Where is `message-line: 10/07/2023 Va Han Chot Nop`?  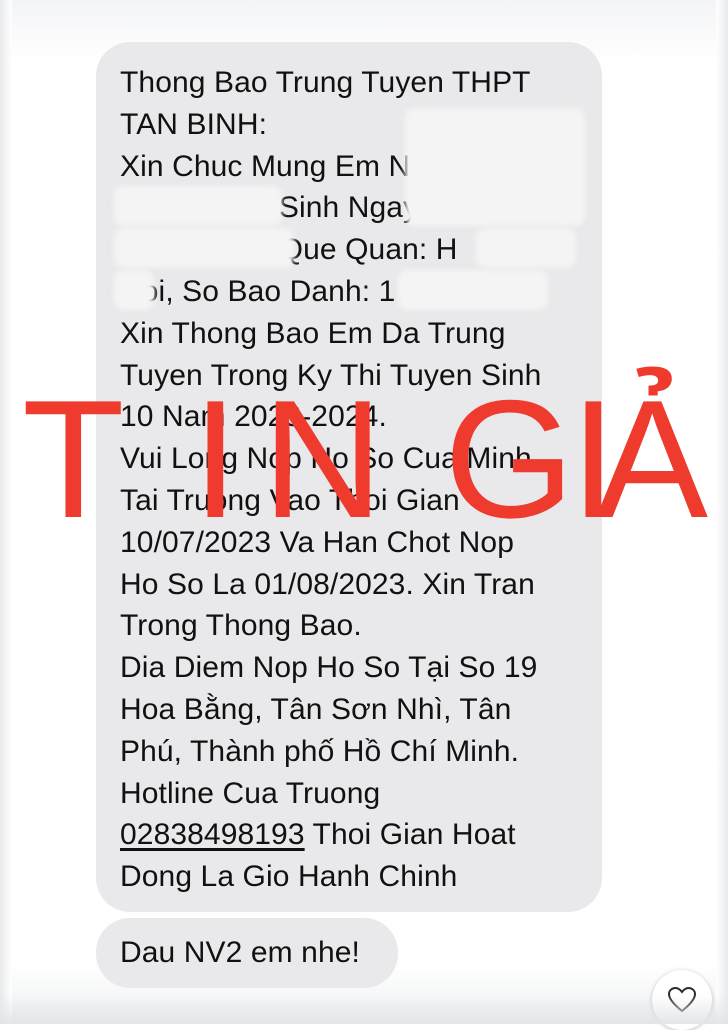 message-line: 10/07/2023 Va Han Chot Nop is located at coordinates (317, 542).